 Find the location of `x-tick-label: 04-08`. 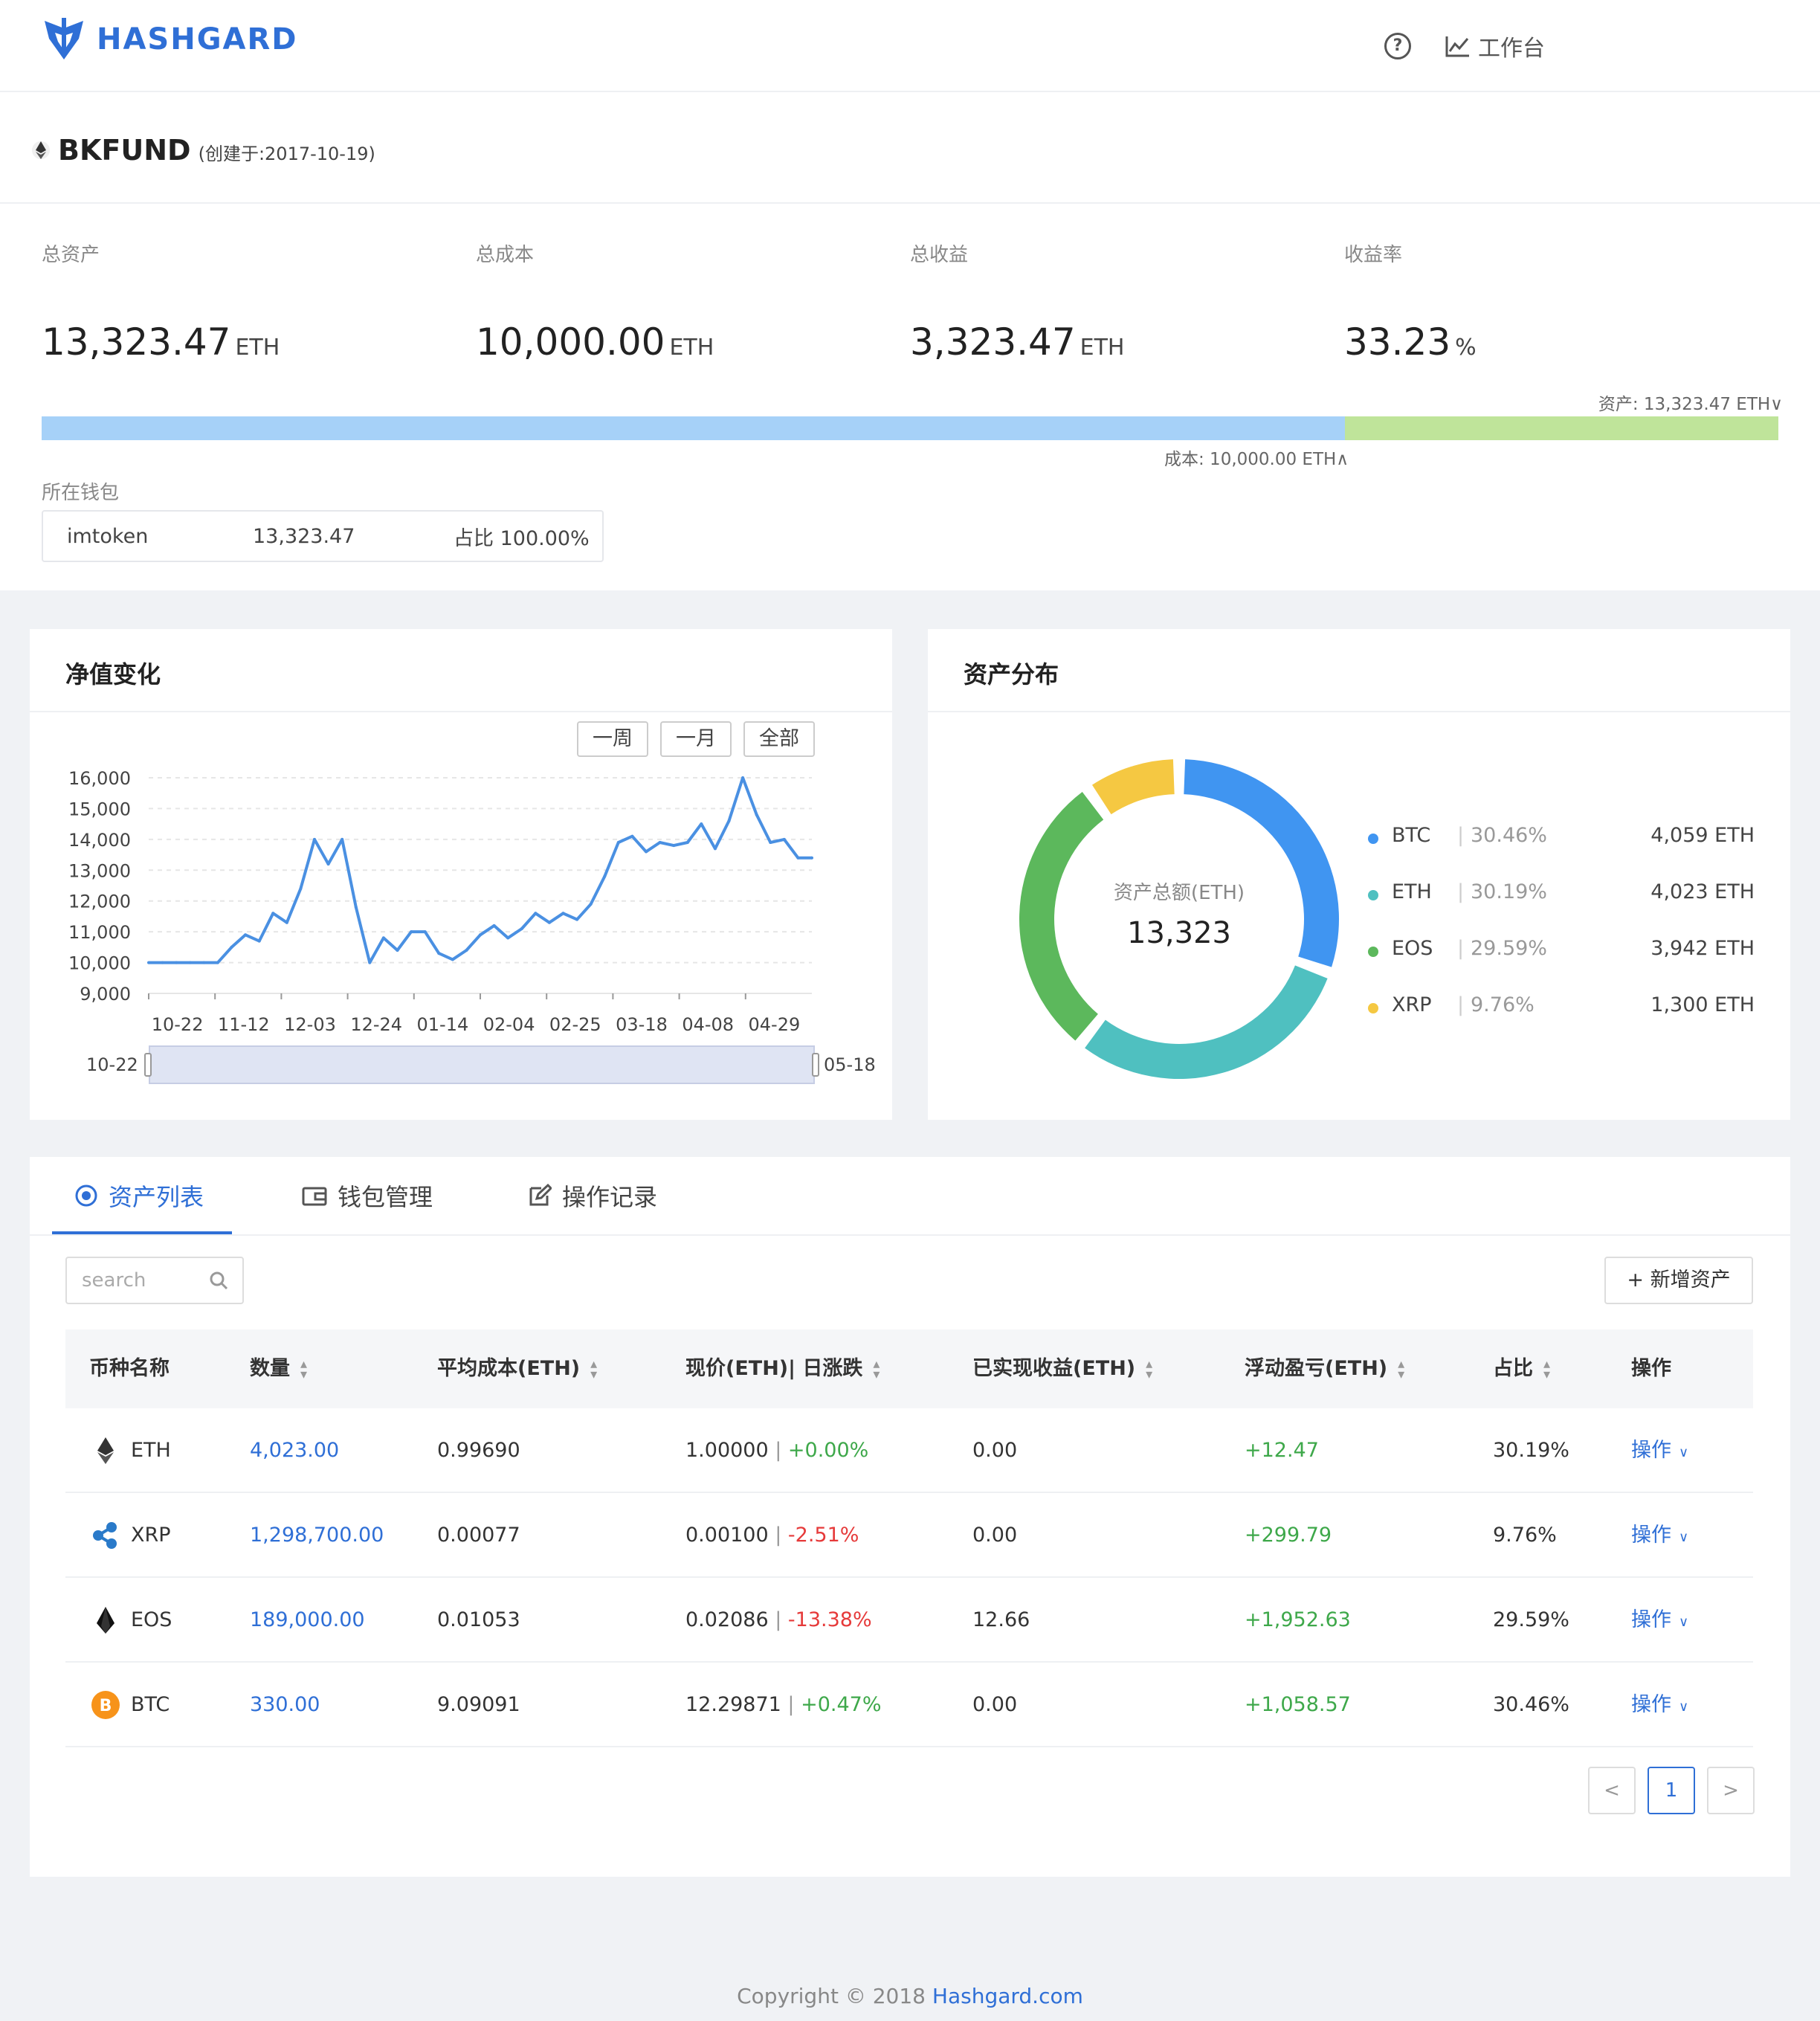

x-tick-label: 04-08 is located at coordinates (708, 1024).